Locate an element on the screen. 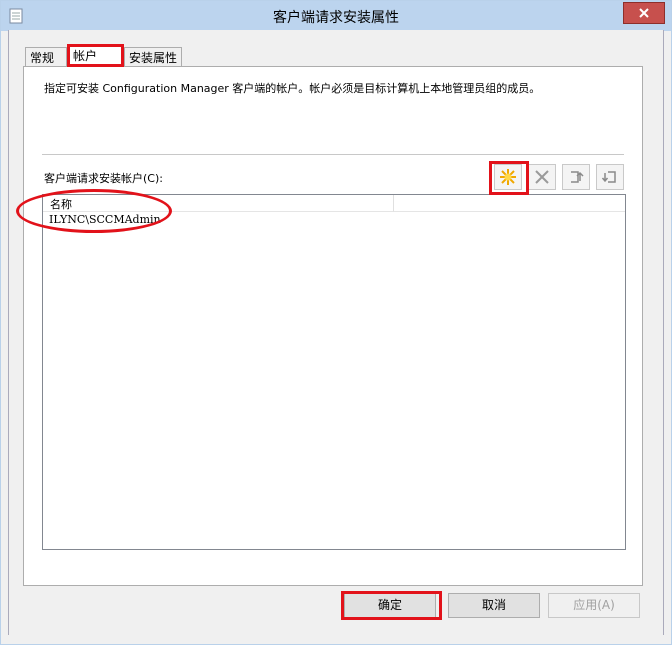 This screenshot has height=645, width=672. ok-button: 确定 is located at coordinates (390, 605).